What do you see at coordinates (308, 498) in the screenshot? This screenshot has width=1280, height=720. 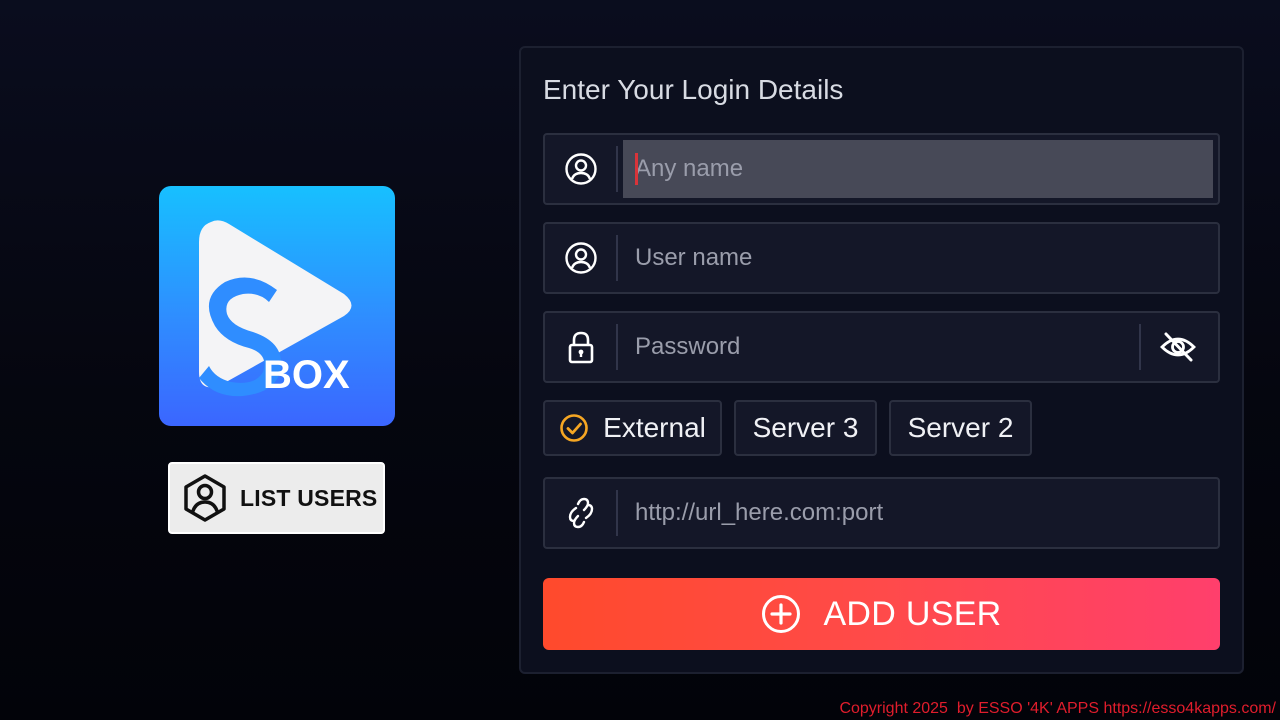 I see `list-users-label: LIST USERS` at bounding box center [308, 498].